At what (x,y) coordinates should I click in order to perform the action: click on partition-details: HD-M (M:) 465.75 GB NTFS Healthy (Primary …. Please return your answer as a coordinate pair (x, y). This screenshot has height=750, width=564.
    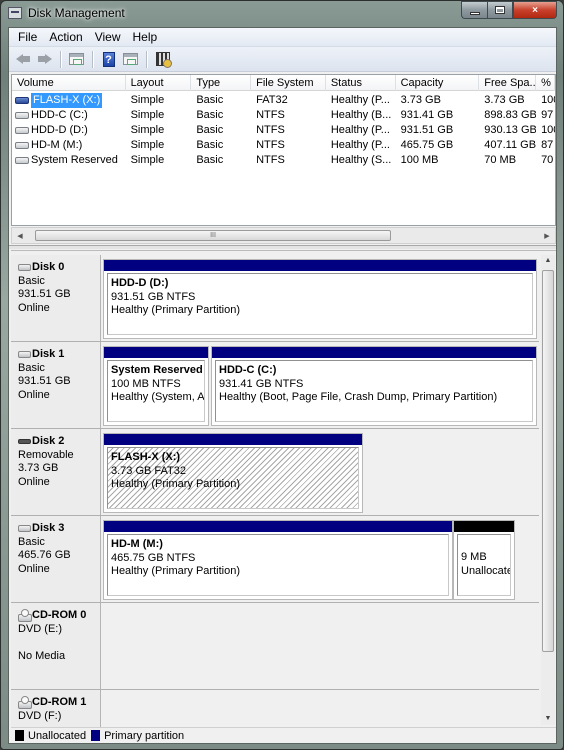
    Looking at the image, I should click on (278, 565).